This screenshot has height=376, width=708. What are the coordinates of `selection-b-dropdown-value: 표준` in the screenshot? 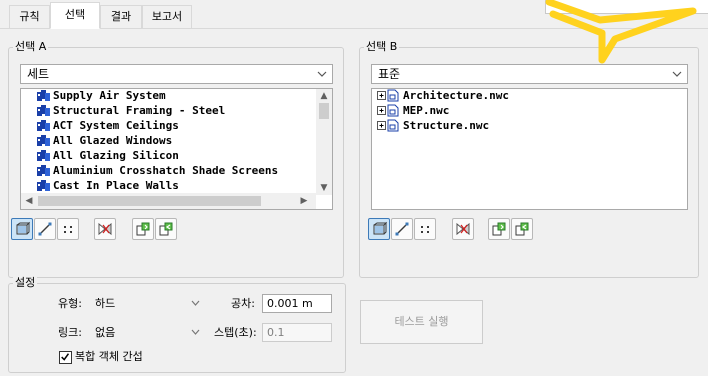 It's located at (389, 74).